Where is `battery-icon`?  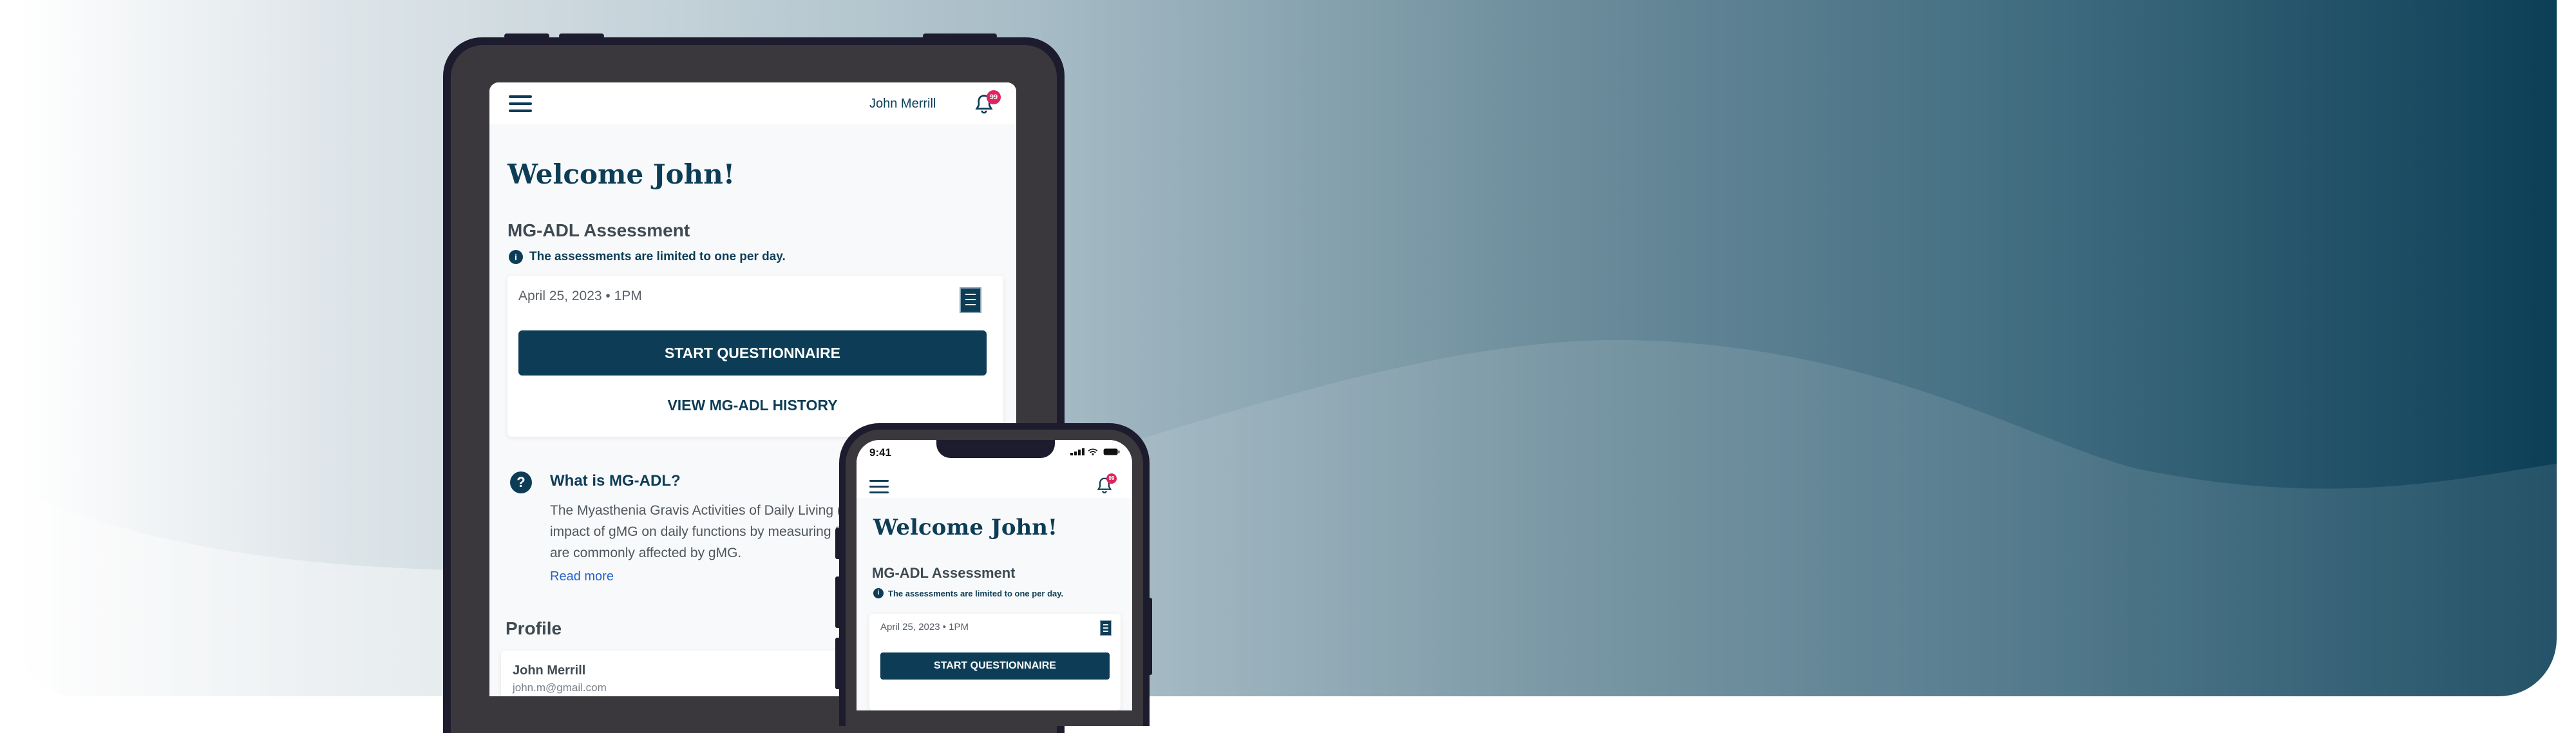
battery-icon is located at coordinates (1111, 451).